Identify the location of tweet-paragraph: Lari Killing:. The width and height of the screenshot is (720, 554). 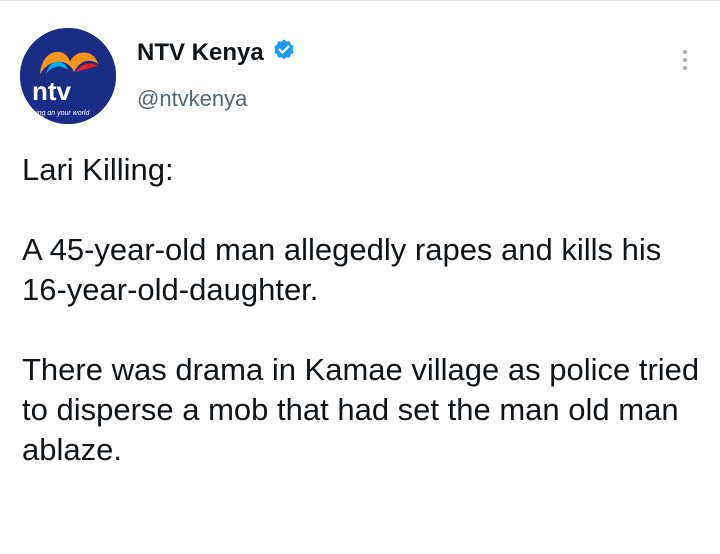
(98, 169).